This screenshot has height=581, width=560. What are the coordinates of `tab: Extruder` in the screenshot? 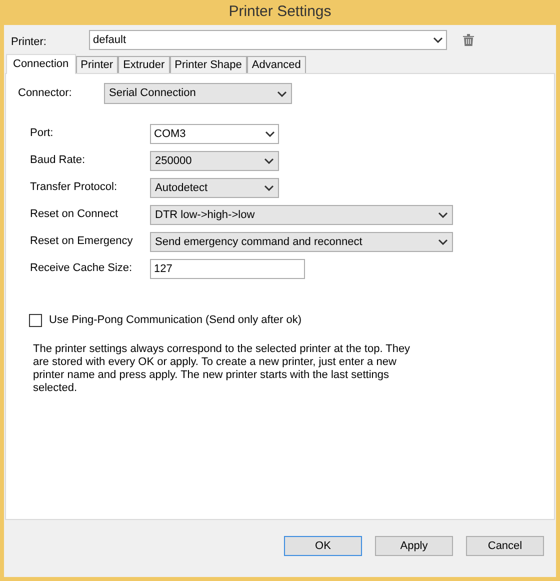 It's located at (144, 64).